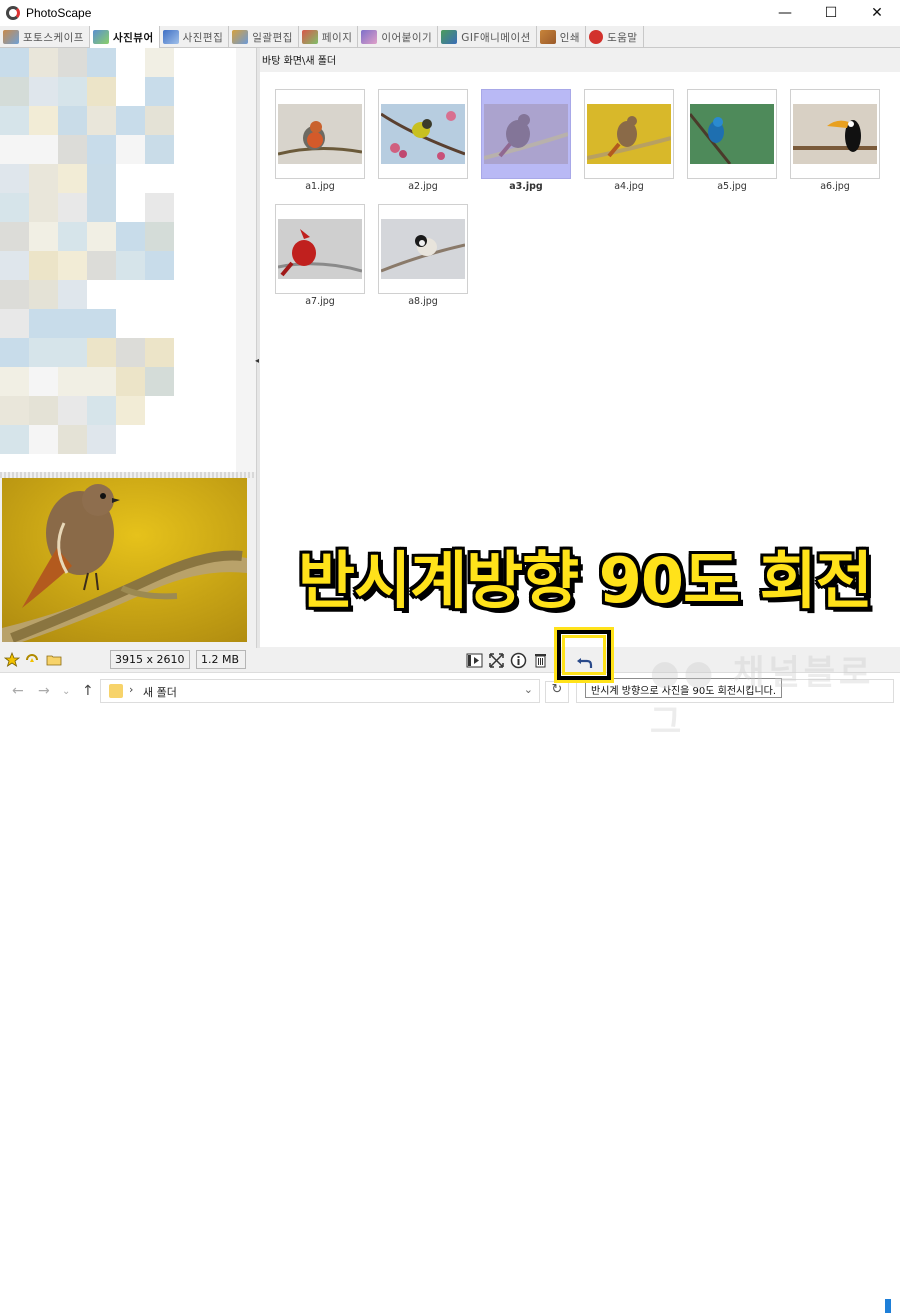 The width and height of the screenshot is (900, 1313). I want to click on fullscreen-icon, so click(496, 660).